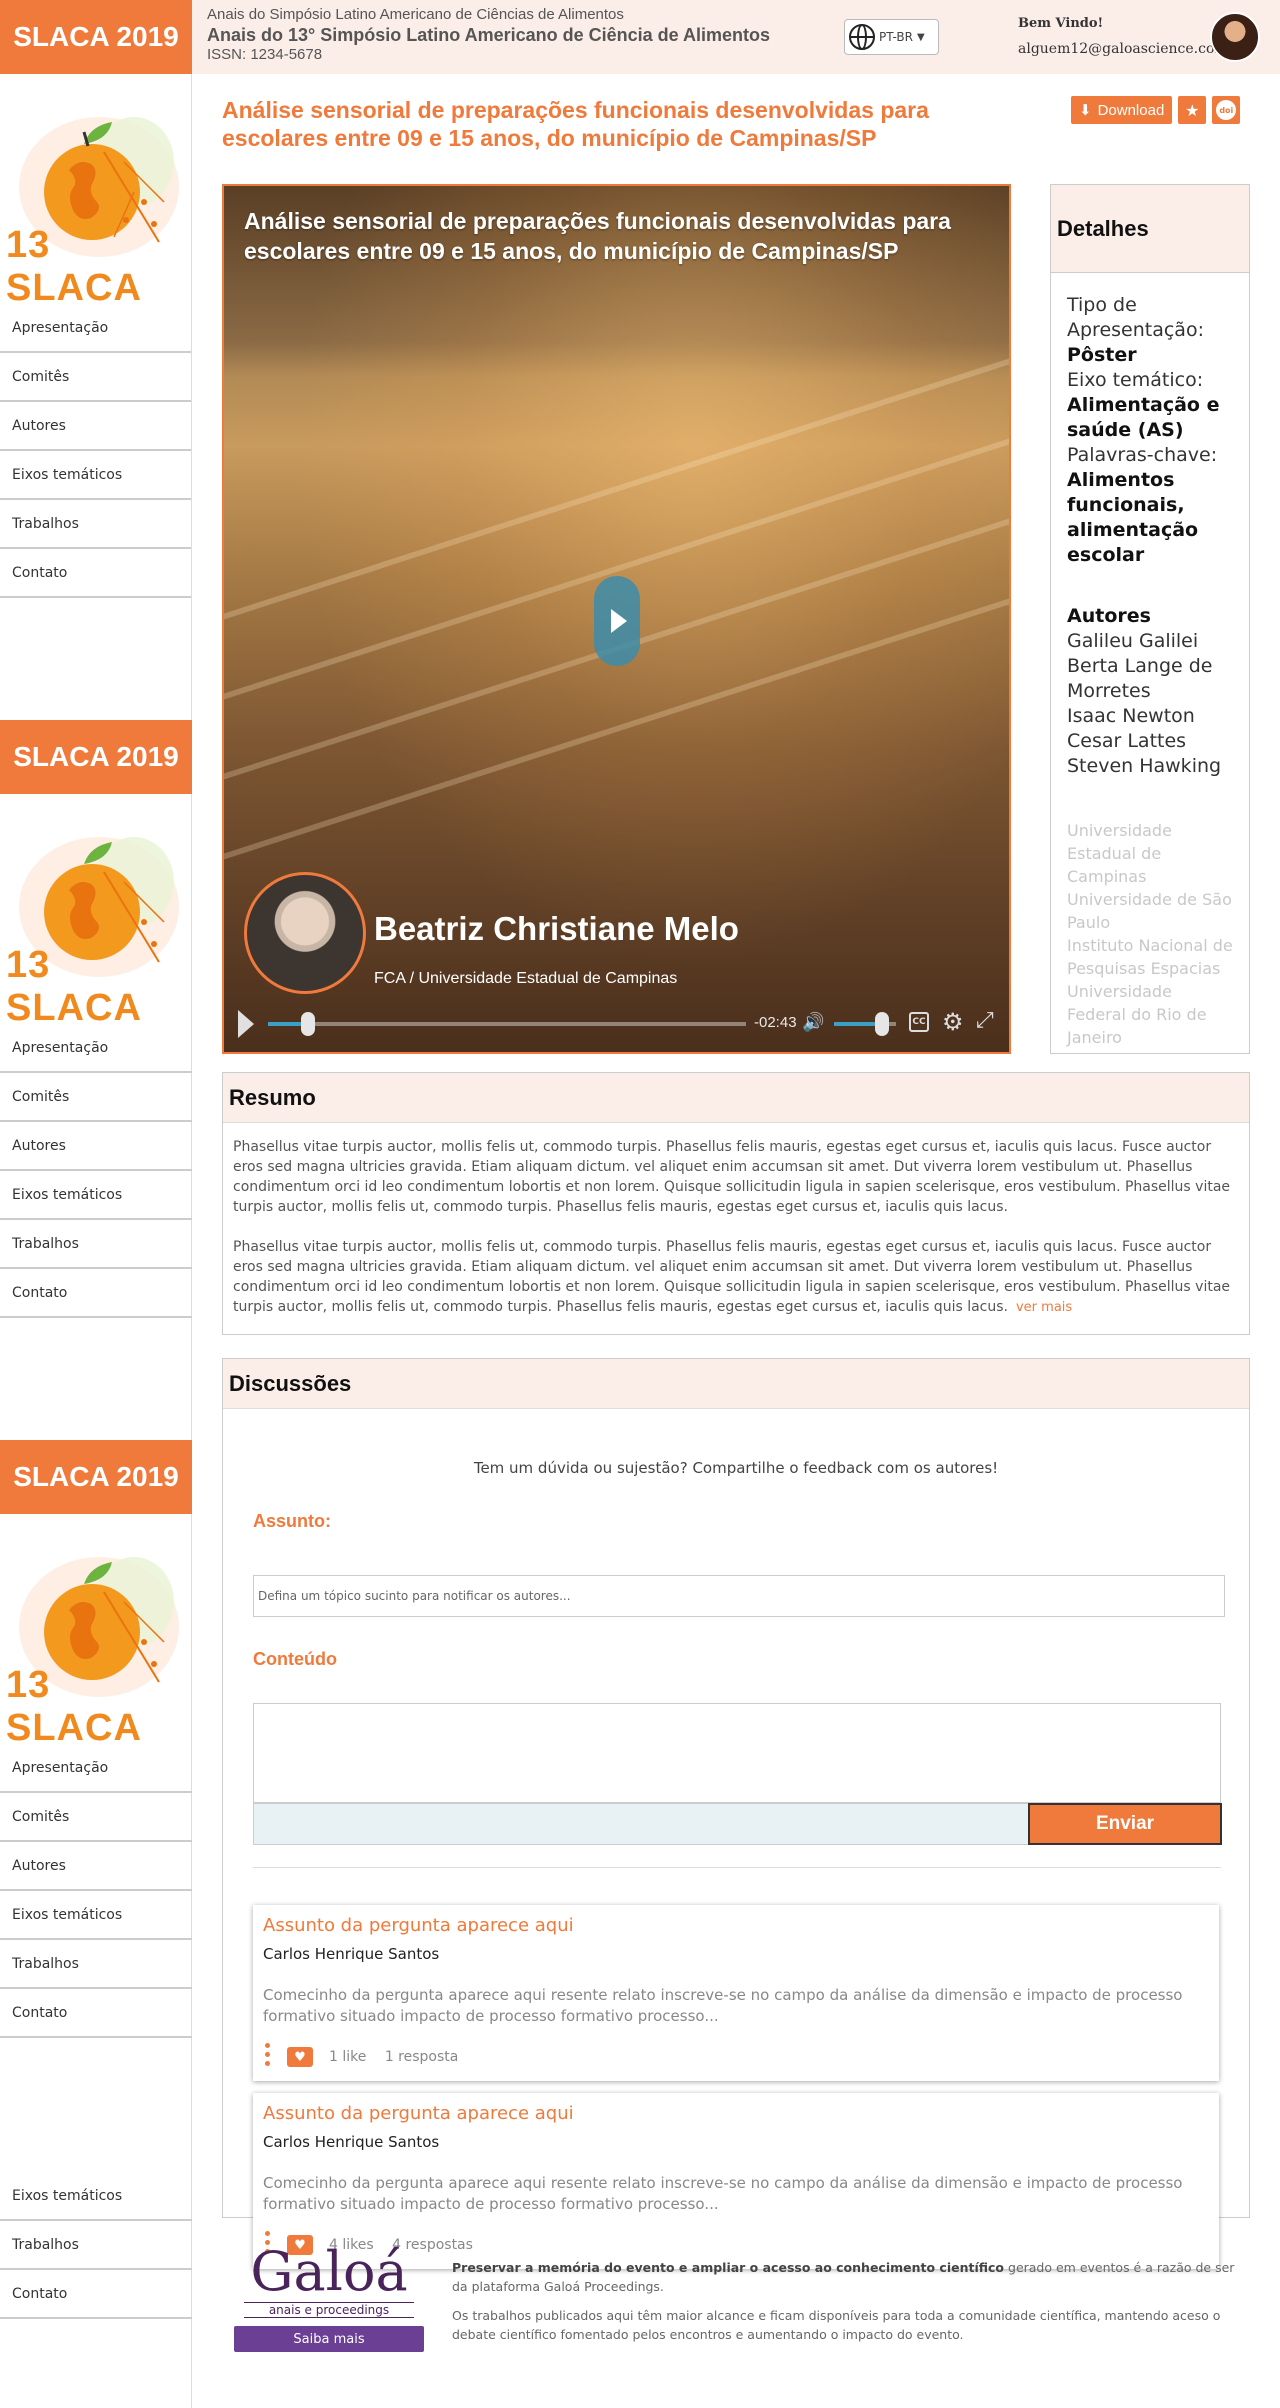 This screenshot has height=2408, width=1280. Describe the element at coordinates (1044, 1307) in the screenshot. I see `read-more-link: ver mais` at that location.